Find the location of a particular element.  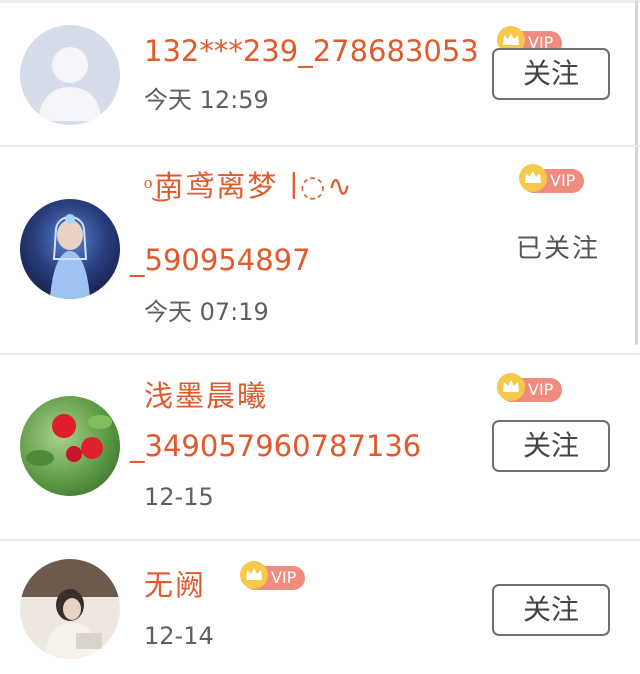

user-name: 浅墨晨曦 is located at coordinates (206, 396).